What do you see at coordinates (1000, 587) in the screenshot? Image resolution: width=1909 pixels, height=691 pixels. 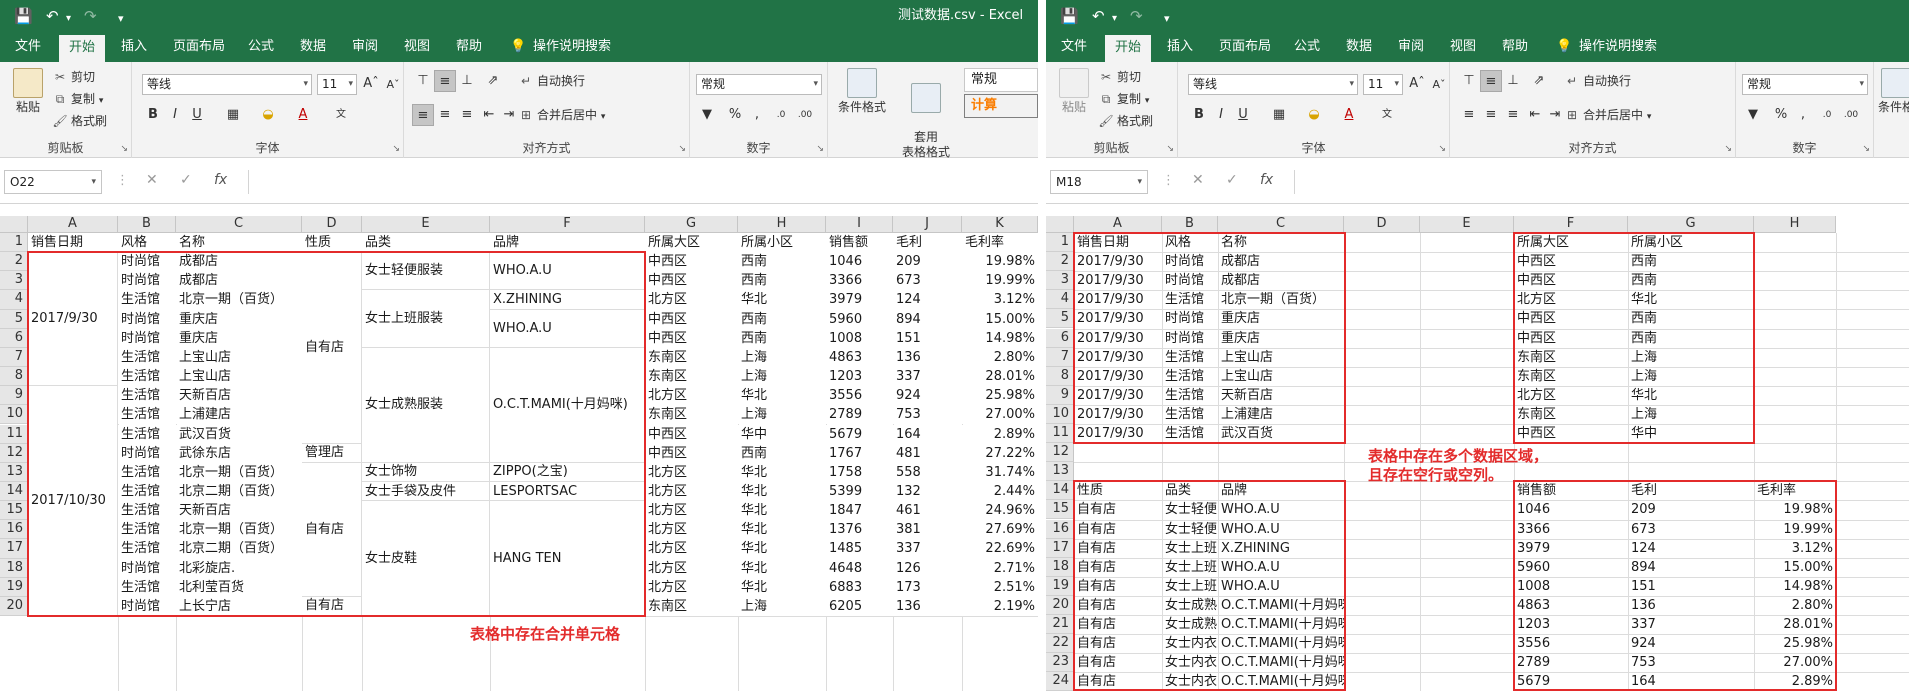 I see `cell: 2.51%` at bounding box center [1000, 587].